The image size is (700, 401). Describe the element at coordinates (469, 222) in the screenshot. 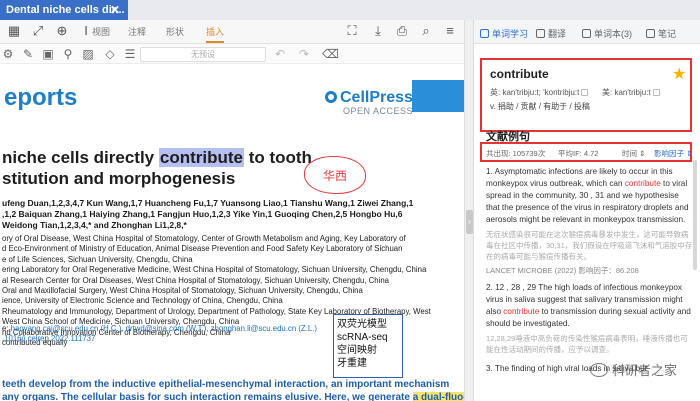

I see `collapse-arrow-icon: ›` at that location.